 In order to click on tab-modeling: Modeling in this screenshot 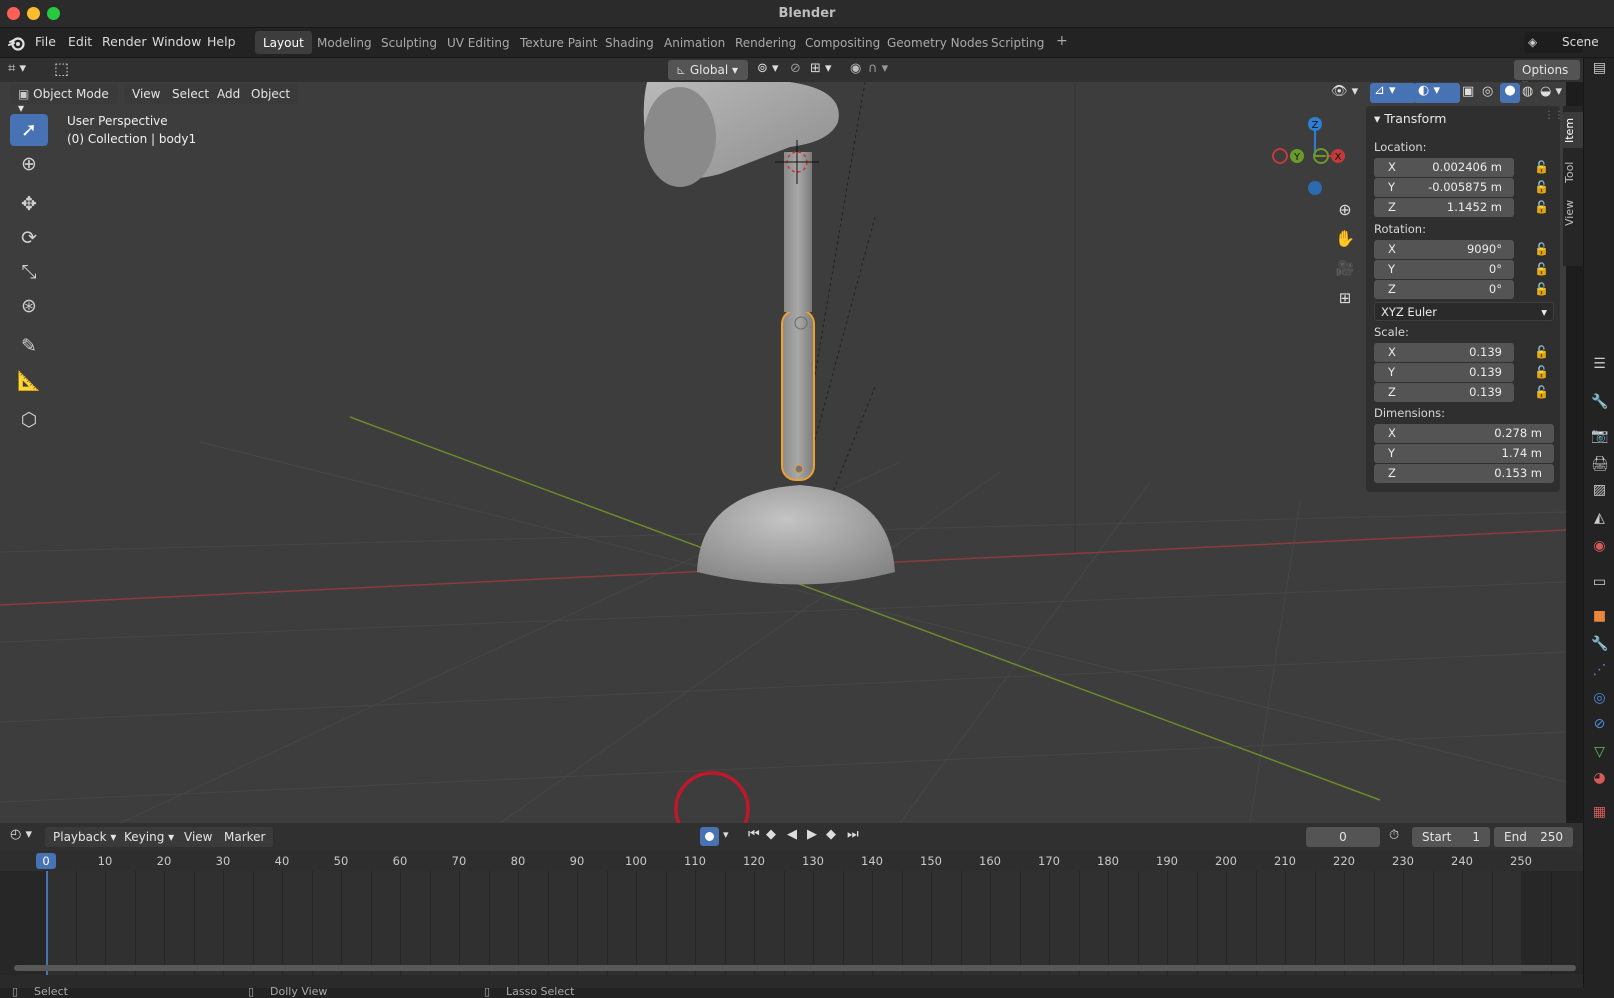, I will do `click(344, 42)`.